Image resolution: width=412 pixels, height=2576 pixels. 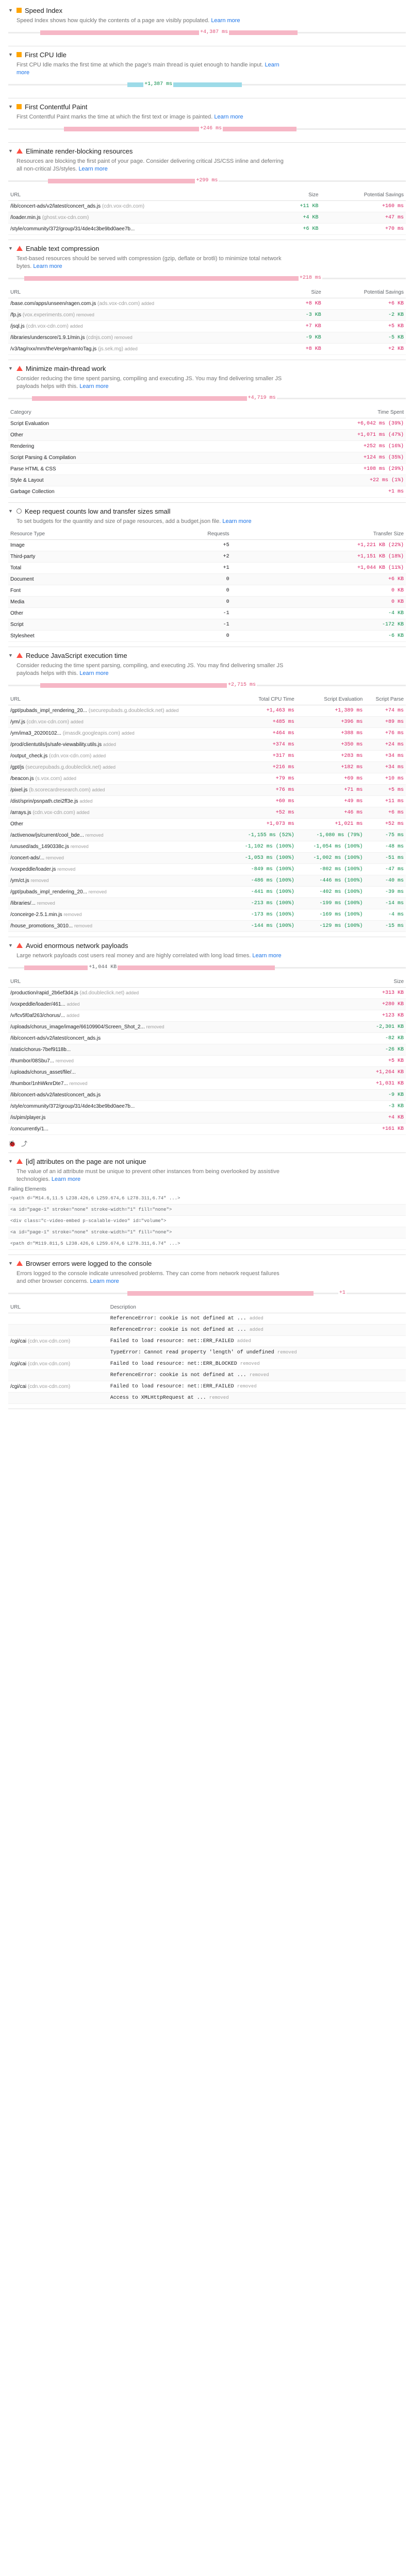 What do you see at coordinates (118, 824) in the screenshot?
I see `url-cell: Other` at bounding box center [118, 824].